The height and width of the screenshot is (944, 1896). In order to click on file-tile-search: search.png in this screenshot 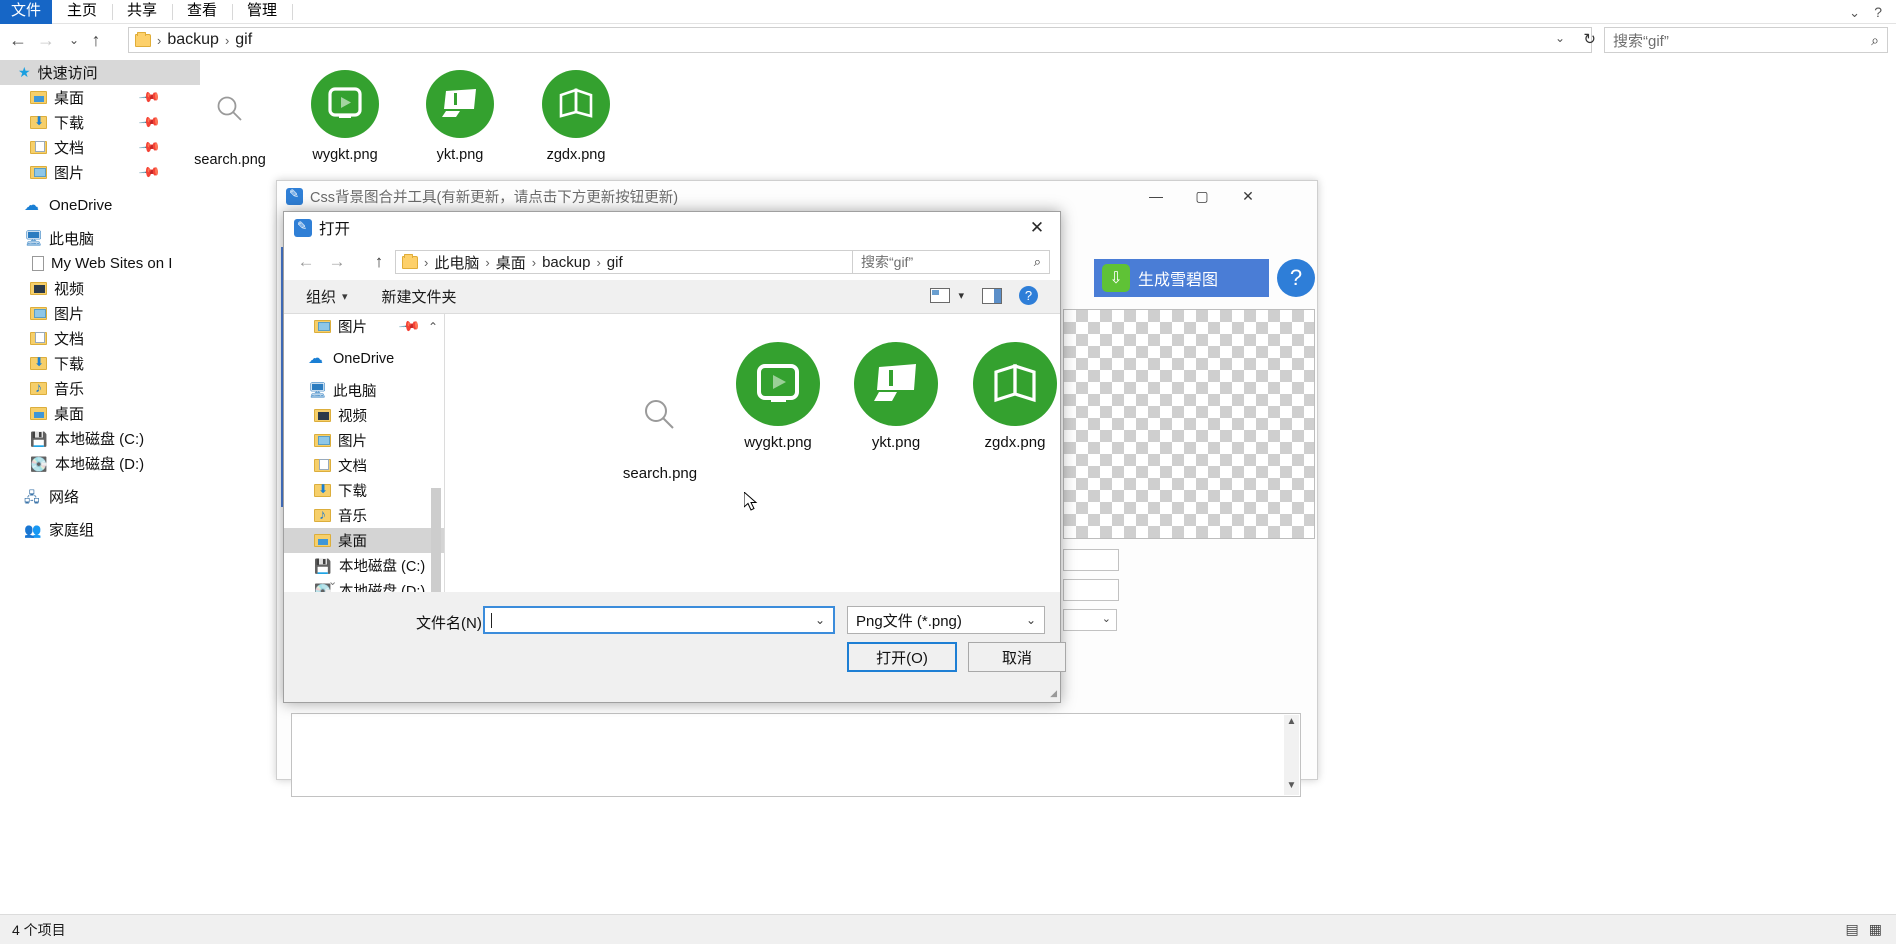, I will do `click(230, 119)`.